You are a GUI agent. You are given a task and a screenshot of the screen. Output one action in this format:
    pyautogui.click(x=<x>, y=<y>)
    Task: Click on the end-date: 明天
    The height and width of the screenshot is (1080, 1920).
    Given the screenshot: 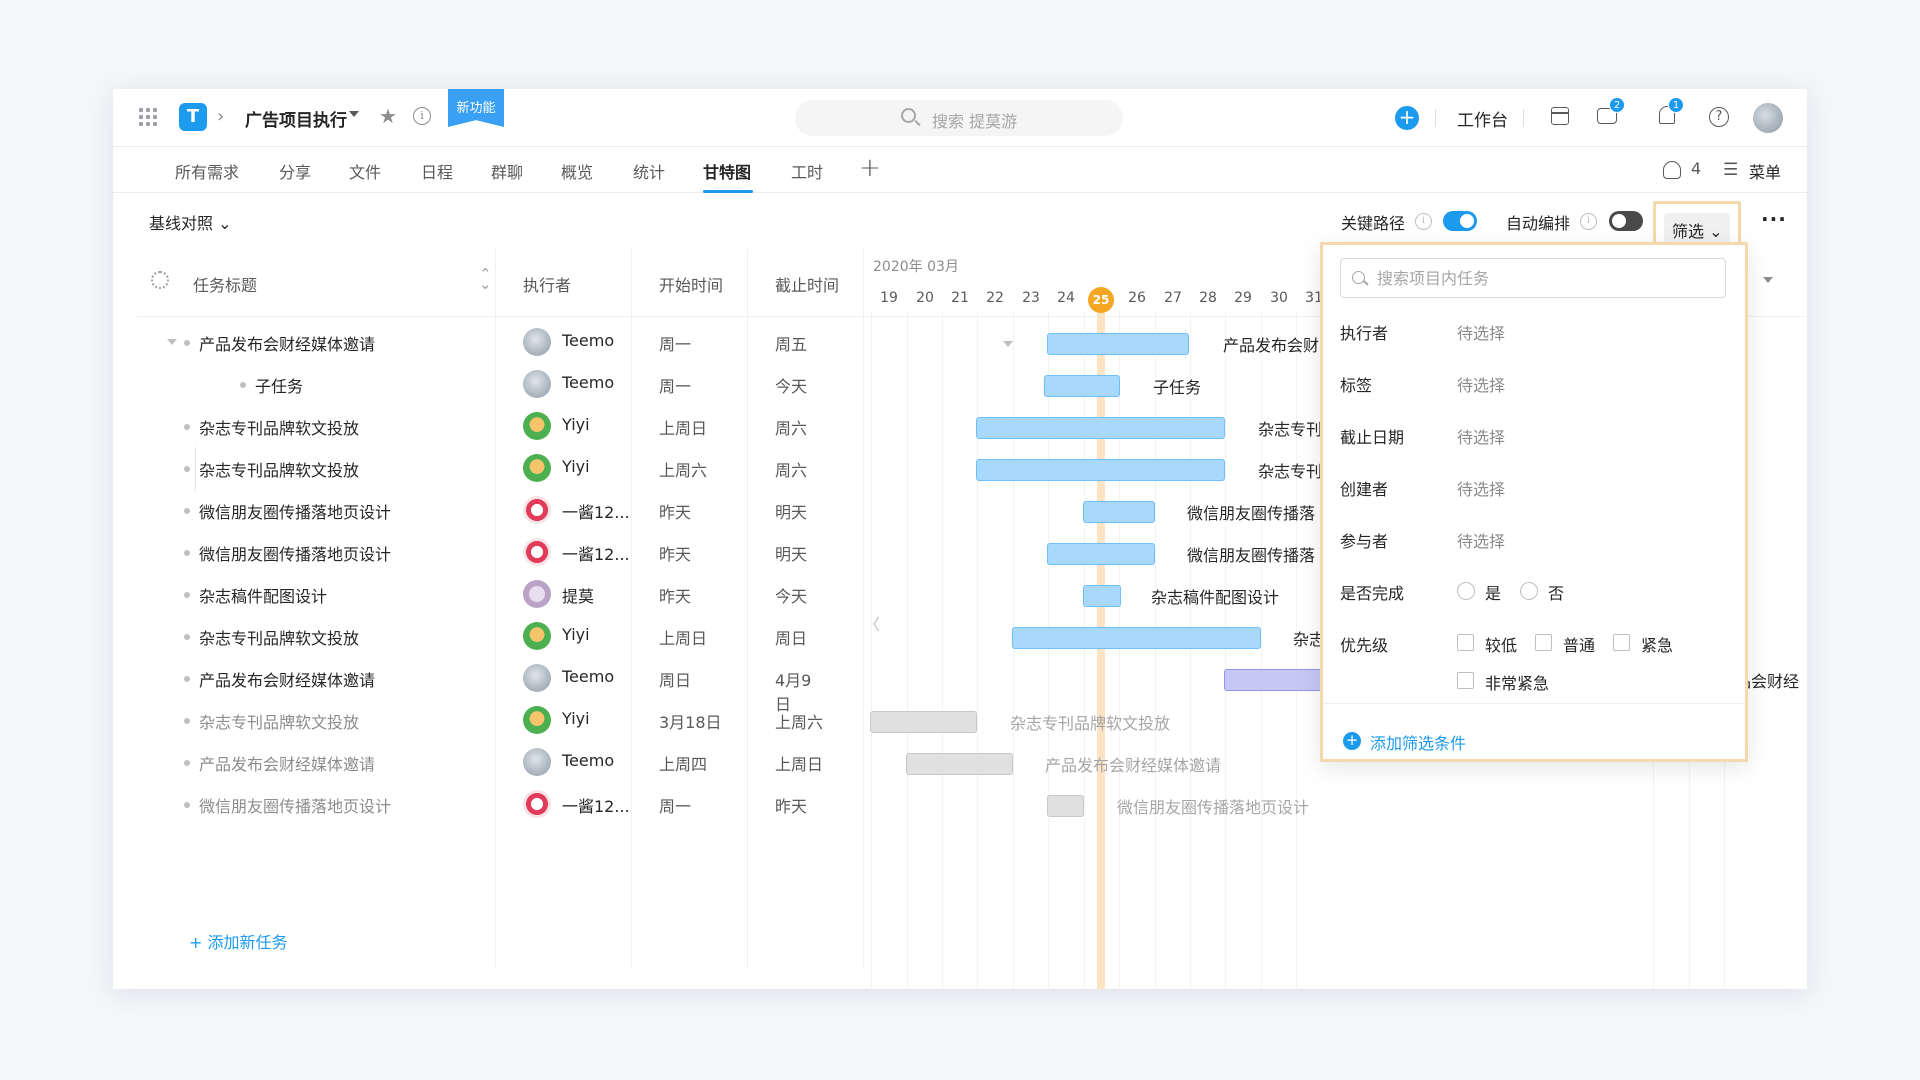 What is the action you would take?
    pyautogui.click(x=791, y=511)
    